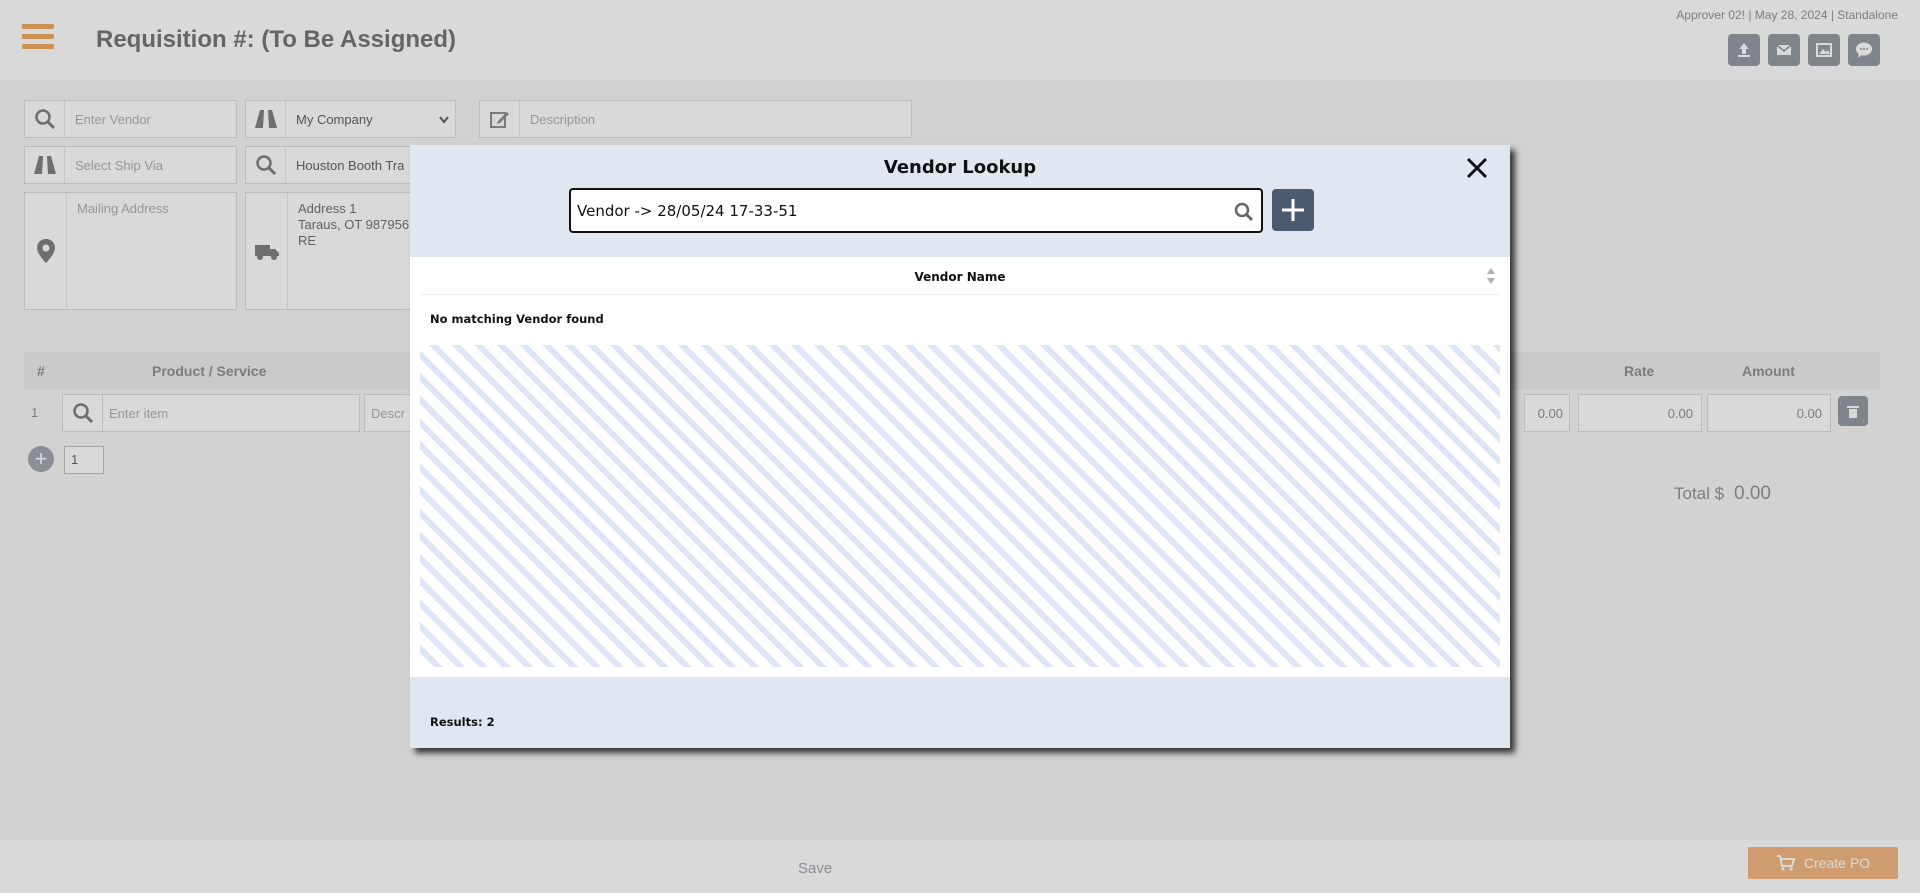 The width and height of the screenshot is (1920, 893). I want to click on sort-icon, so click(1491, 276).